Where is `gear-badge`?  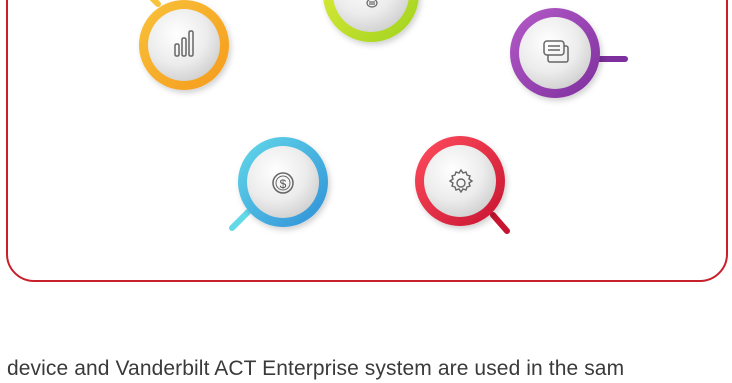 gear-badge is located at coordinates (462, 185).